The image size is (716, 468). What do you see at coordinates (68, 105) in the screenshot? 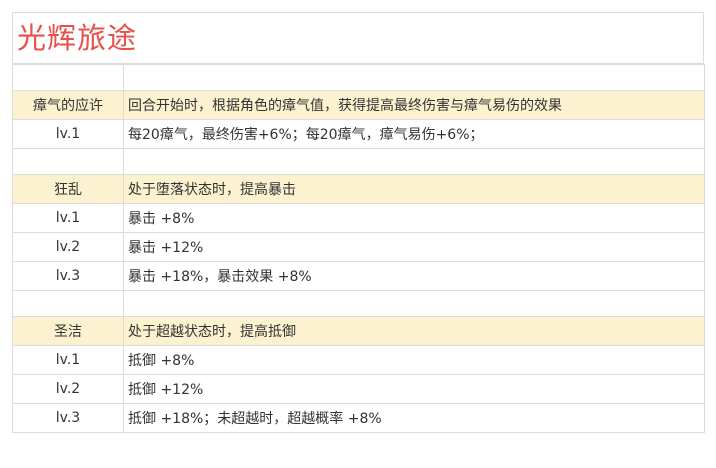
I see `section-name: 瘴气的应许` at bounding box center [68, 105].